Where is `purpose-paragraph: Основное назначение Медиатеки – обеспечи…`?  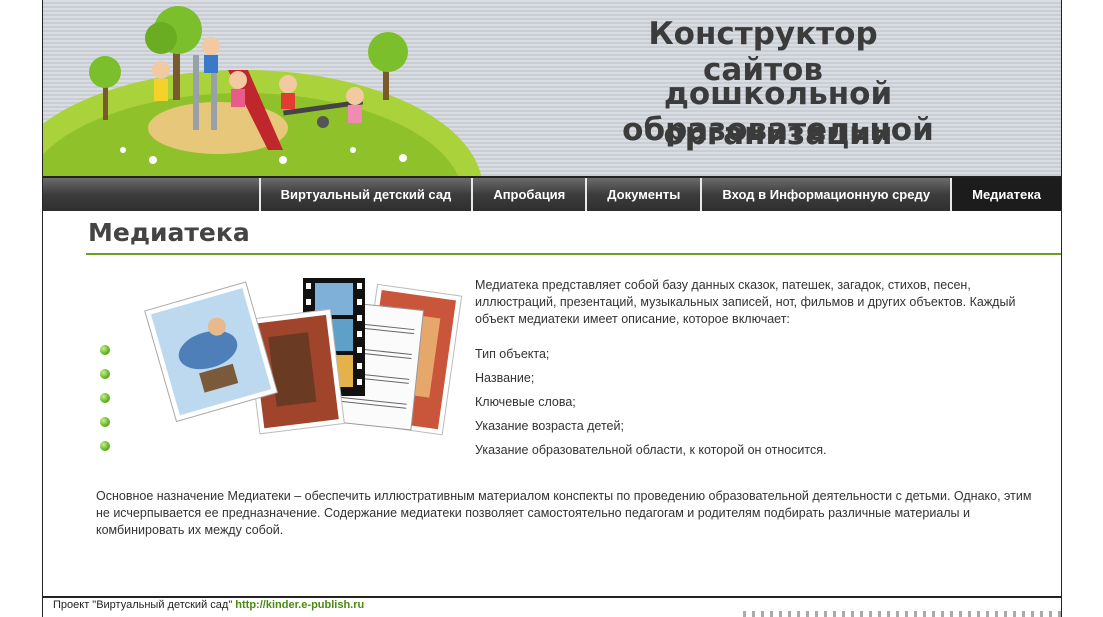
purpose-paragraph: Основное назначение Медиатеки – обеспечи… is located at coordinates (564, 513).